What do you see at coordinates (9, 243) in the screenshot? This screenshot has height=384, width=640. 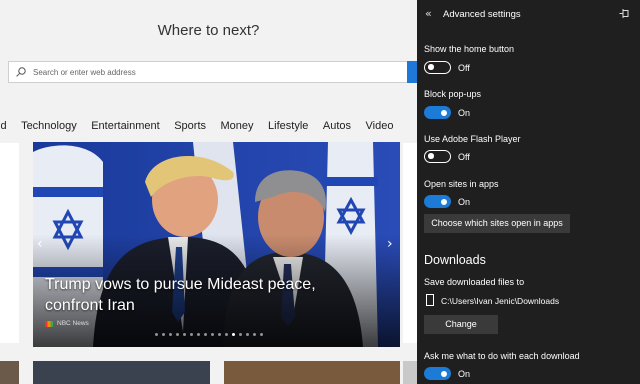 I see `news-card-previous` at bounding box center [9, 243].